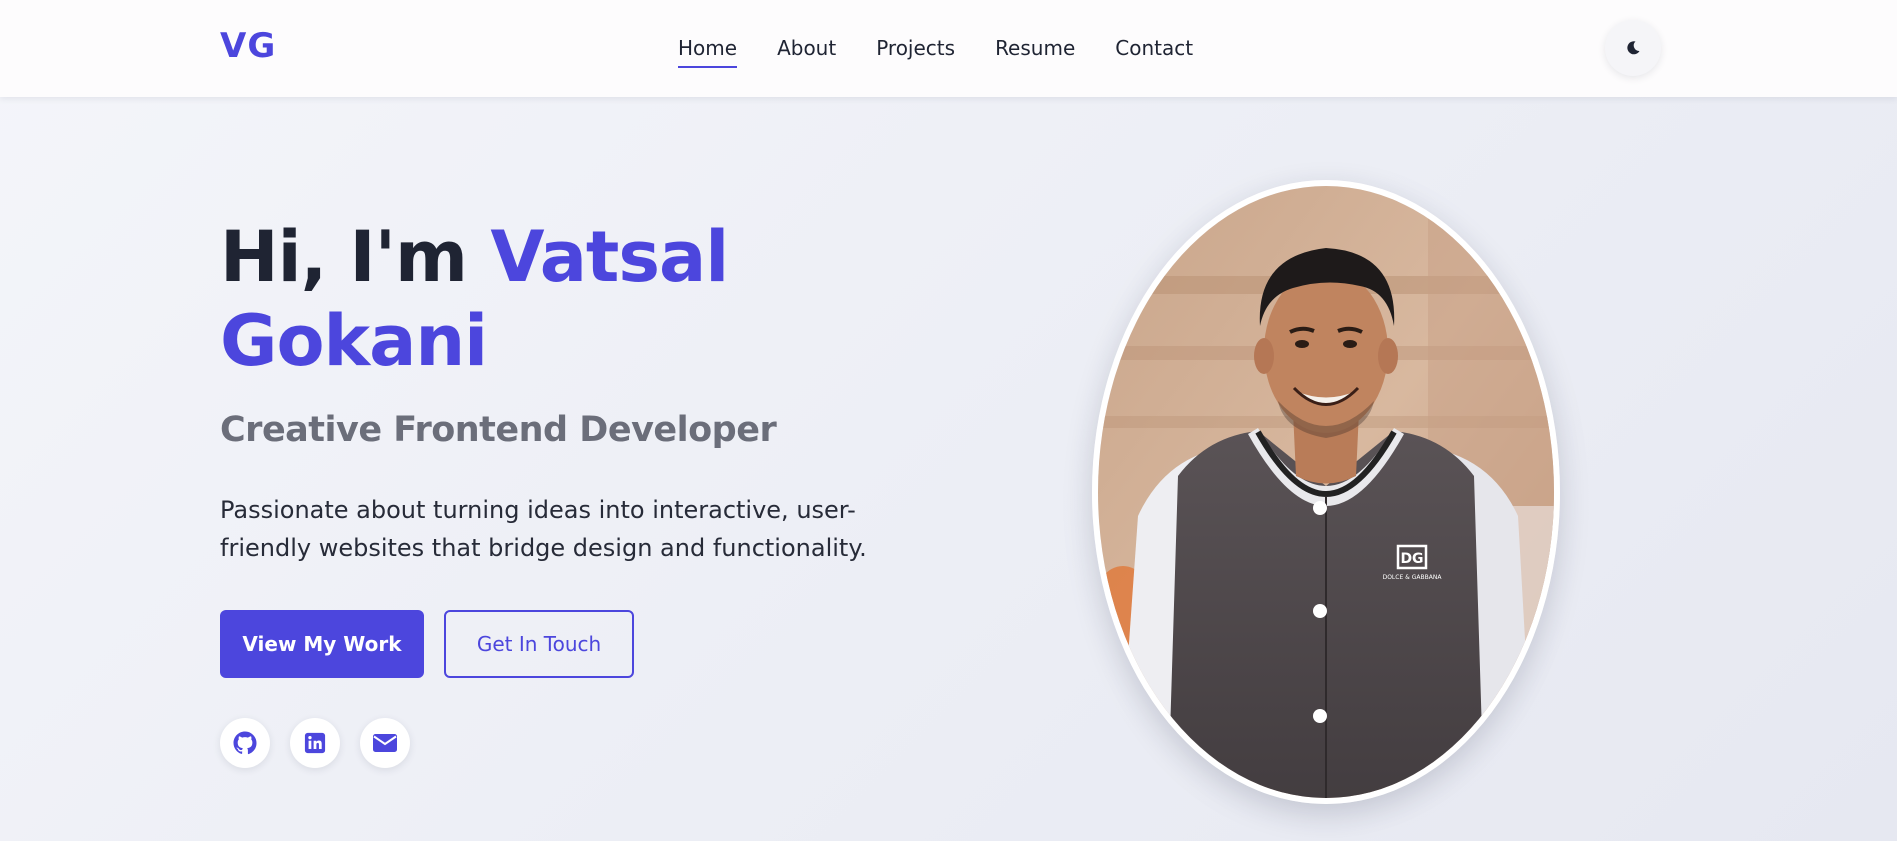 Image resolution: width=1897 pixels, height=841 pixels. I want to click on chest-logo-text: DOLCE & GABBANA, so click(1413, 577).